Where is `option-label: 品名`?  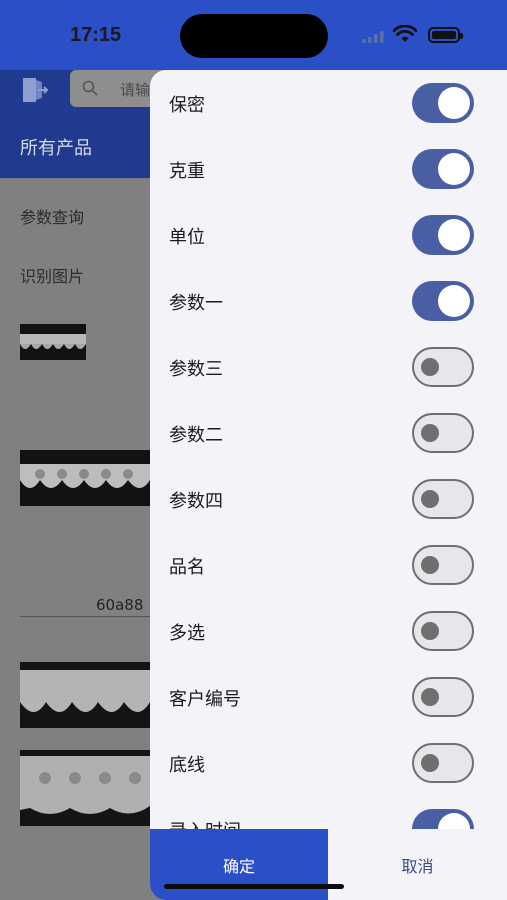
option-label: 品名 is located at coordinates (187, 567).